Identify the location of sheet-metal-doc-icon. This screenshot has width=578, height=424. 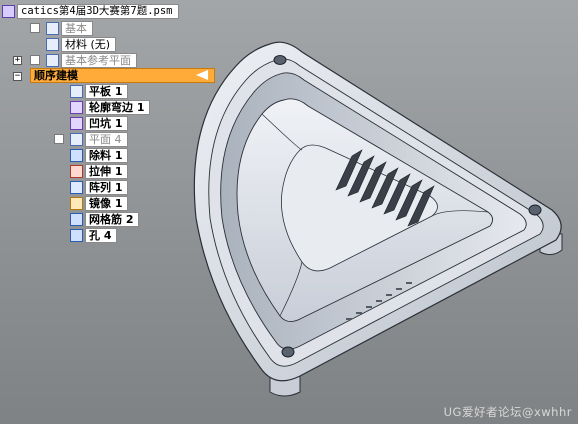
(8, 11).